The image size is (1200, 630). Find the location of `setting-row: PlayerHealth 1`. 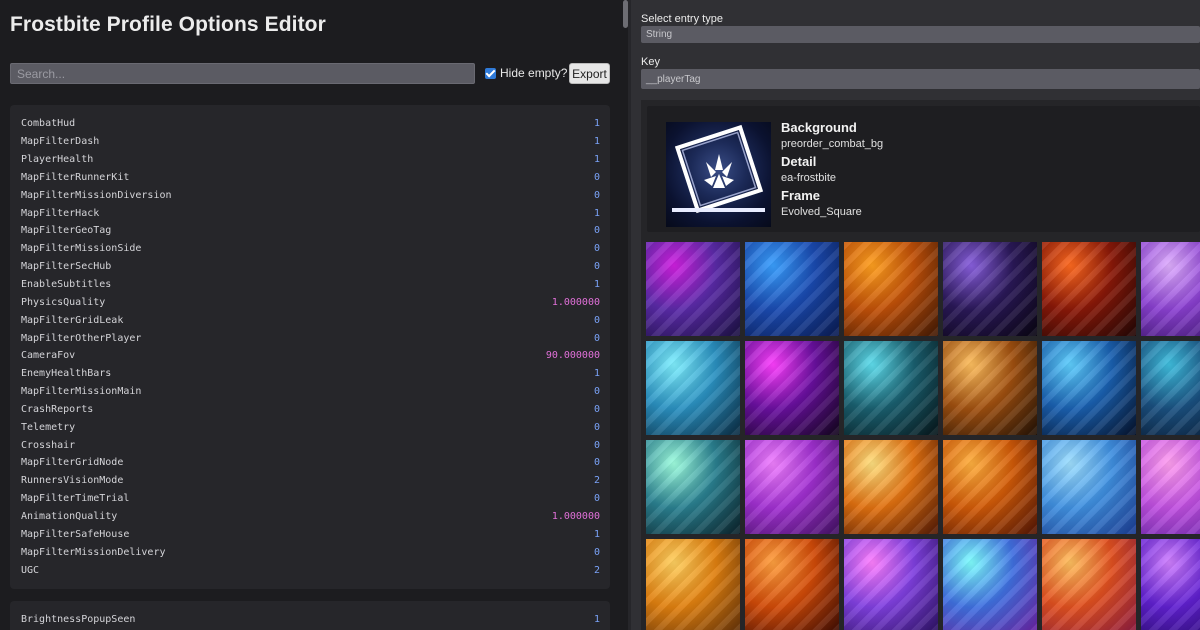

setting-row: PlayerHealth 1 is located at coordinates (310, 160).